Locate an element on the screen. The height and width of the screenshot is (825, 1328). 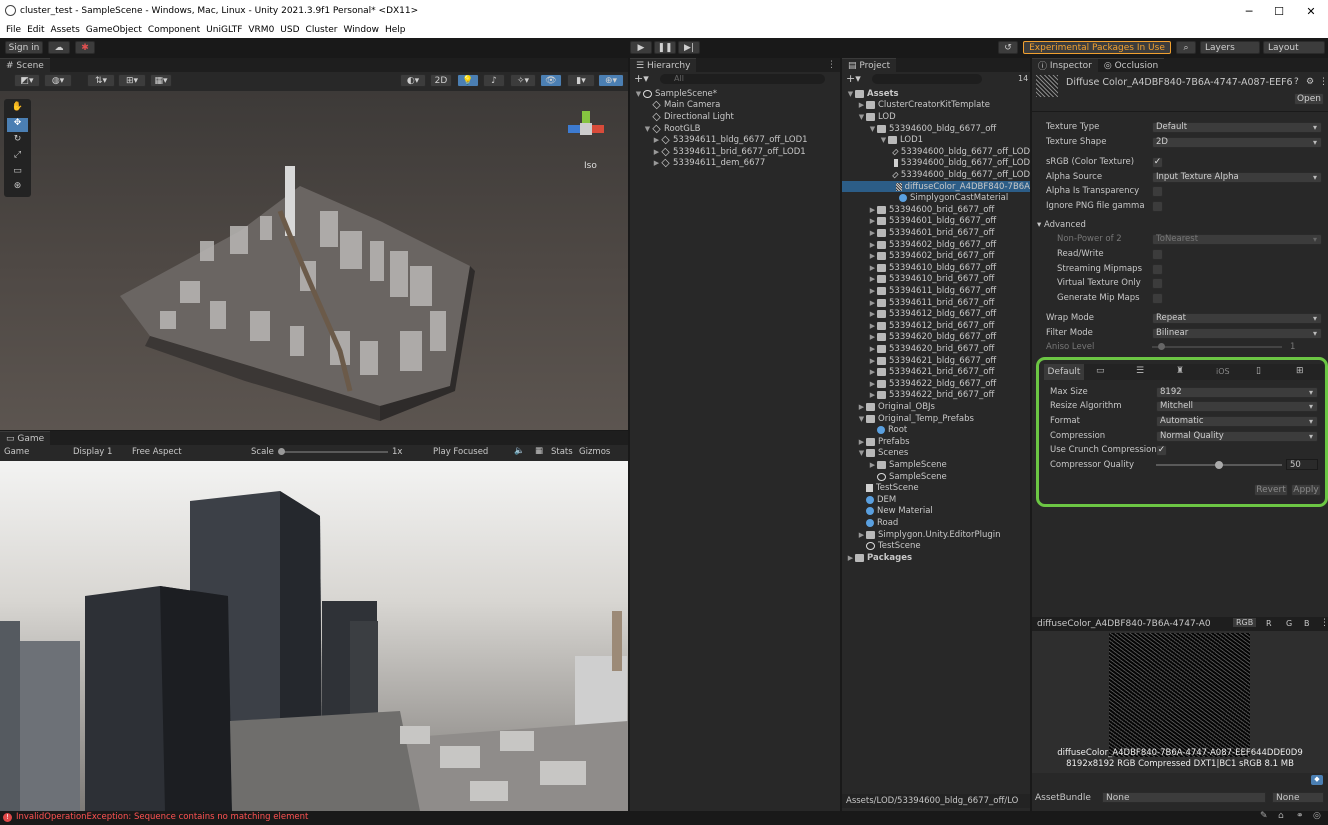
pivot-icon: ⇅▾ is located at coordinates (101, 80).